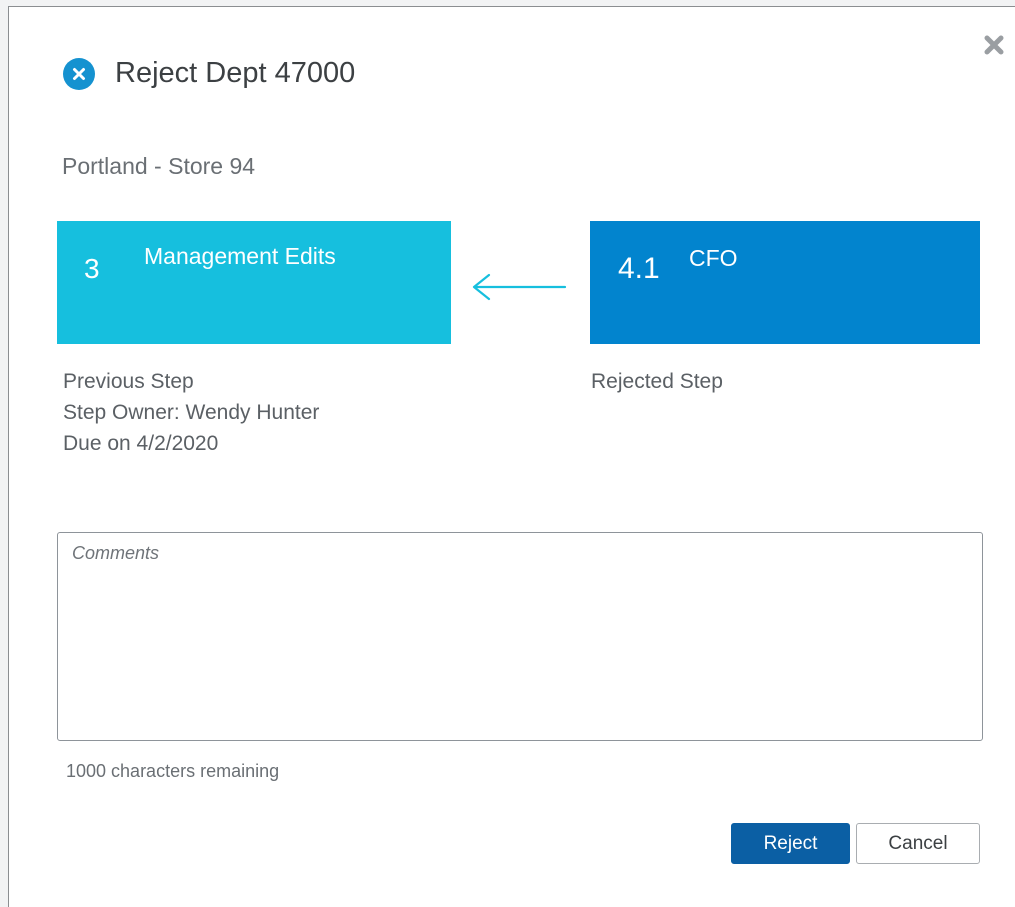  What do you see at coordinates (92, 268) in the screenshot?
I see `previous-step-number: 3` at bounding box center [92, 268].